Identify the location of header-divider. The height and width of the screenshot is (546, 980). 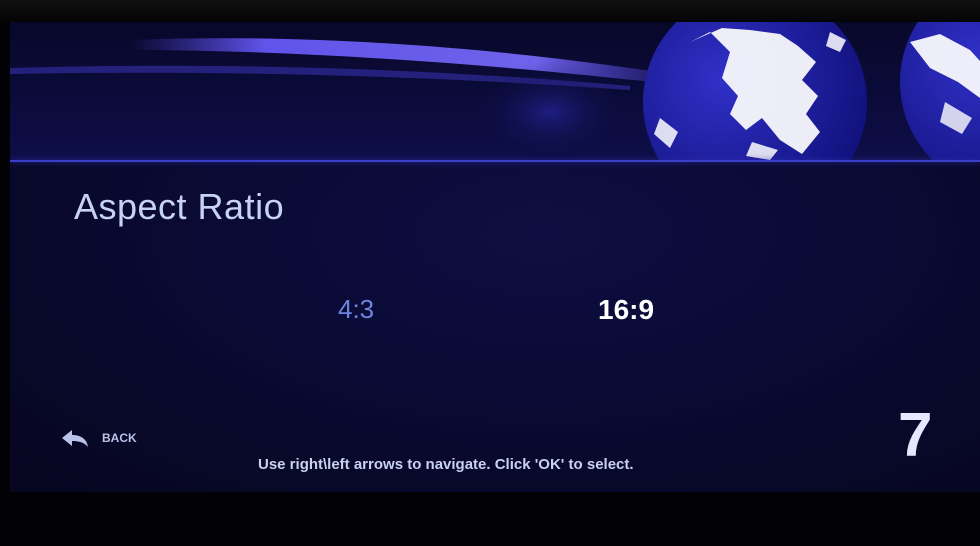
(495, 161).